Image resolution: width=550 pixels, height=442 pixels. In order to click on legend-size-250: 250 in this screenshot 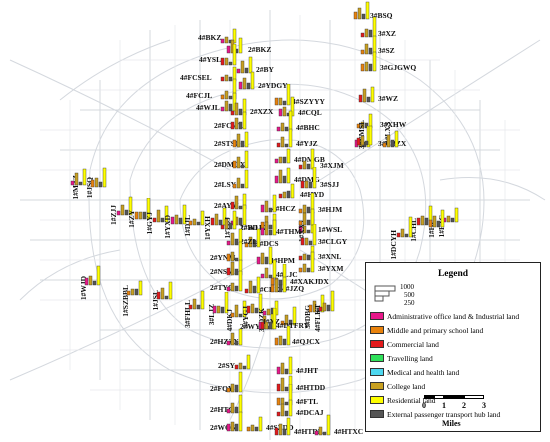, I will do `click(409, 303)`.